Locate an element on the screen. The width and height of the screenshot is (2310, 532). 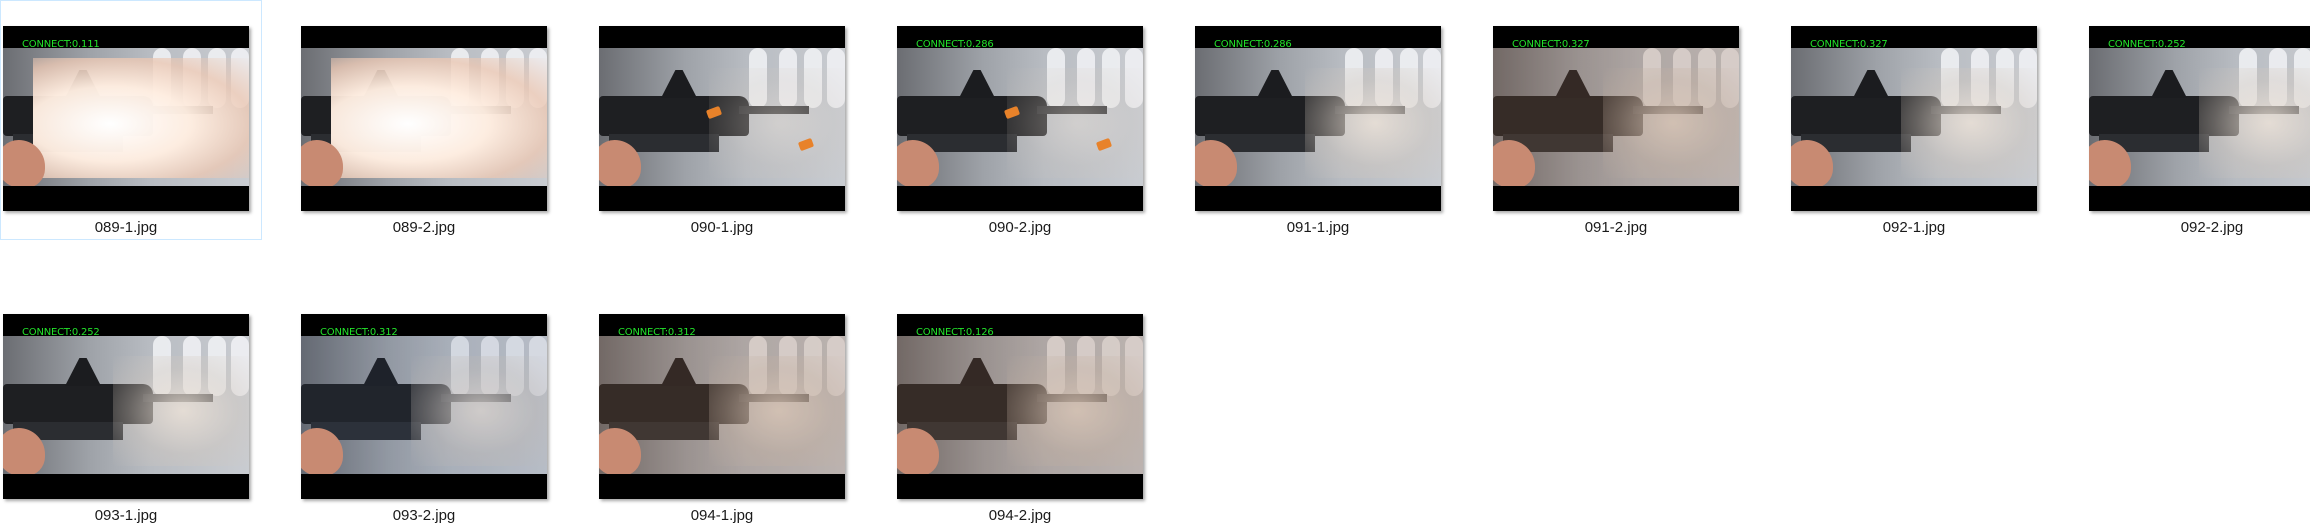
overlay-connect-text: CONNECT:0.126 is located at coordinates (955, 332).